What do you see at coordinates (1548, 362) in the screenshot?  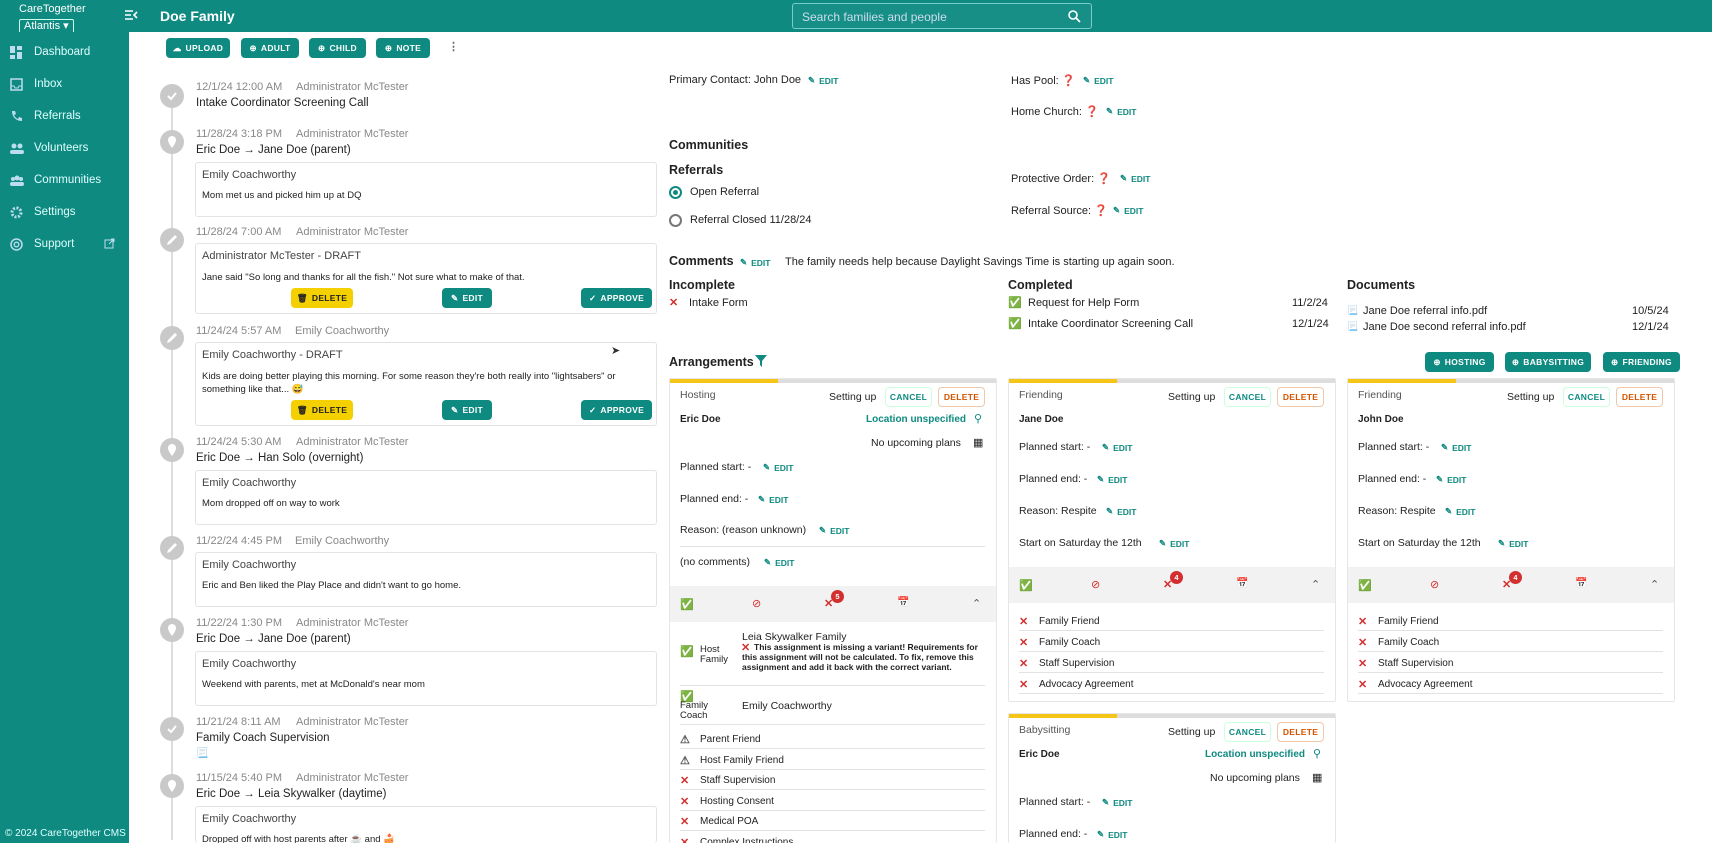 I see `add-babysitting-button: ⊕ BABYSITTING` at bounding box center [1548, 362].